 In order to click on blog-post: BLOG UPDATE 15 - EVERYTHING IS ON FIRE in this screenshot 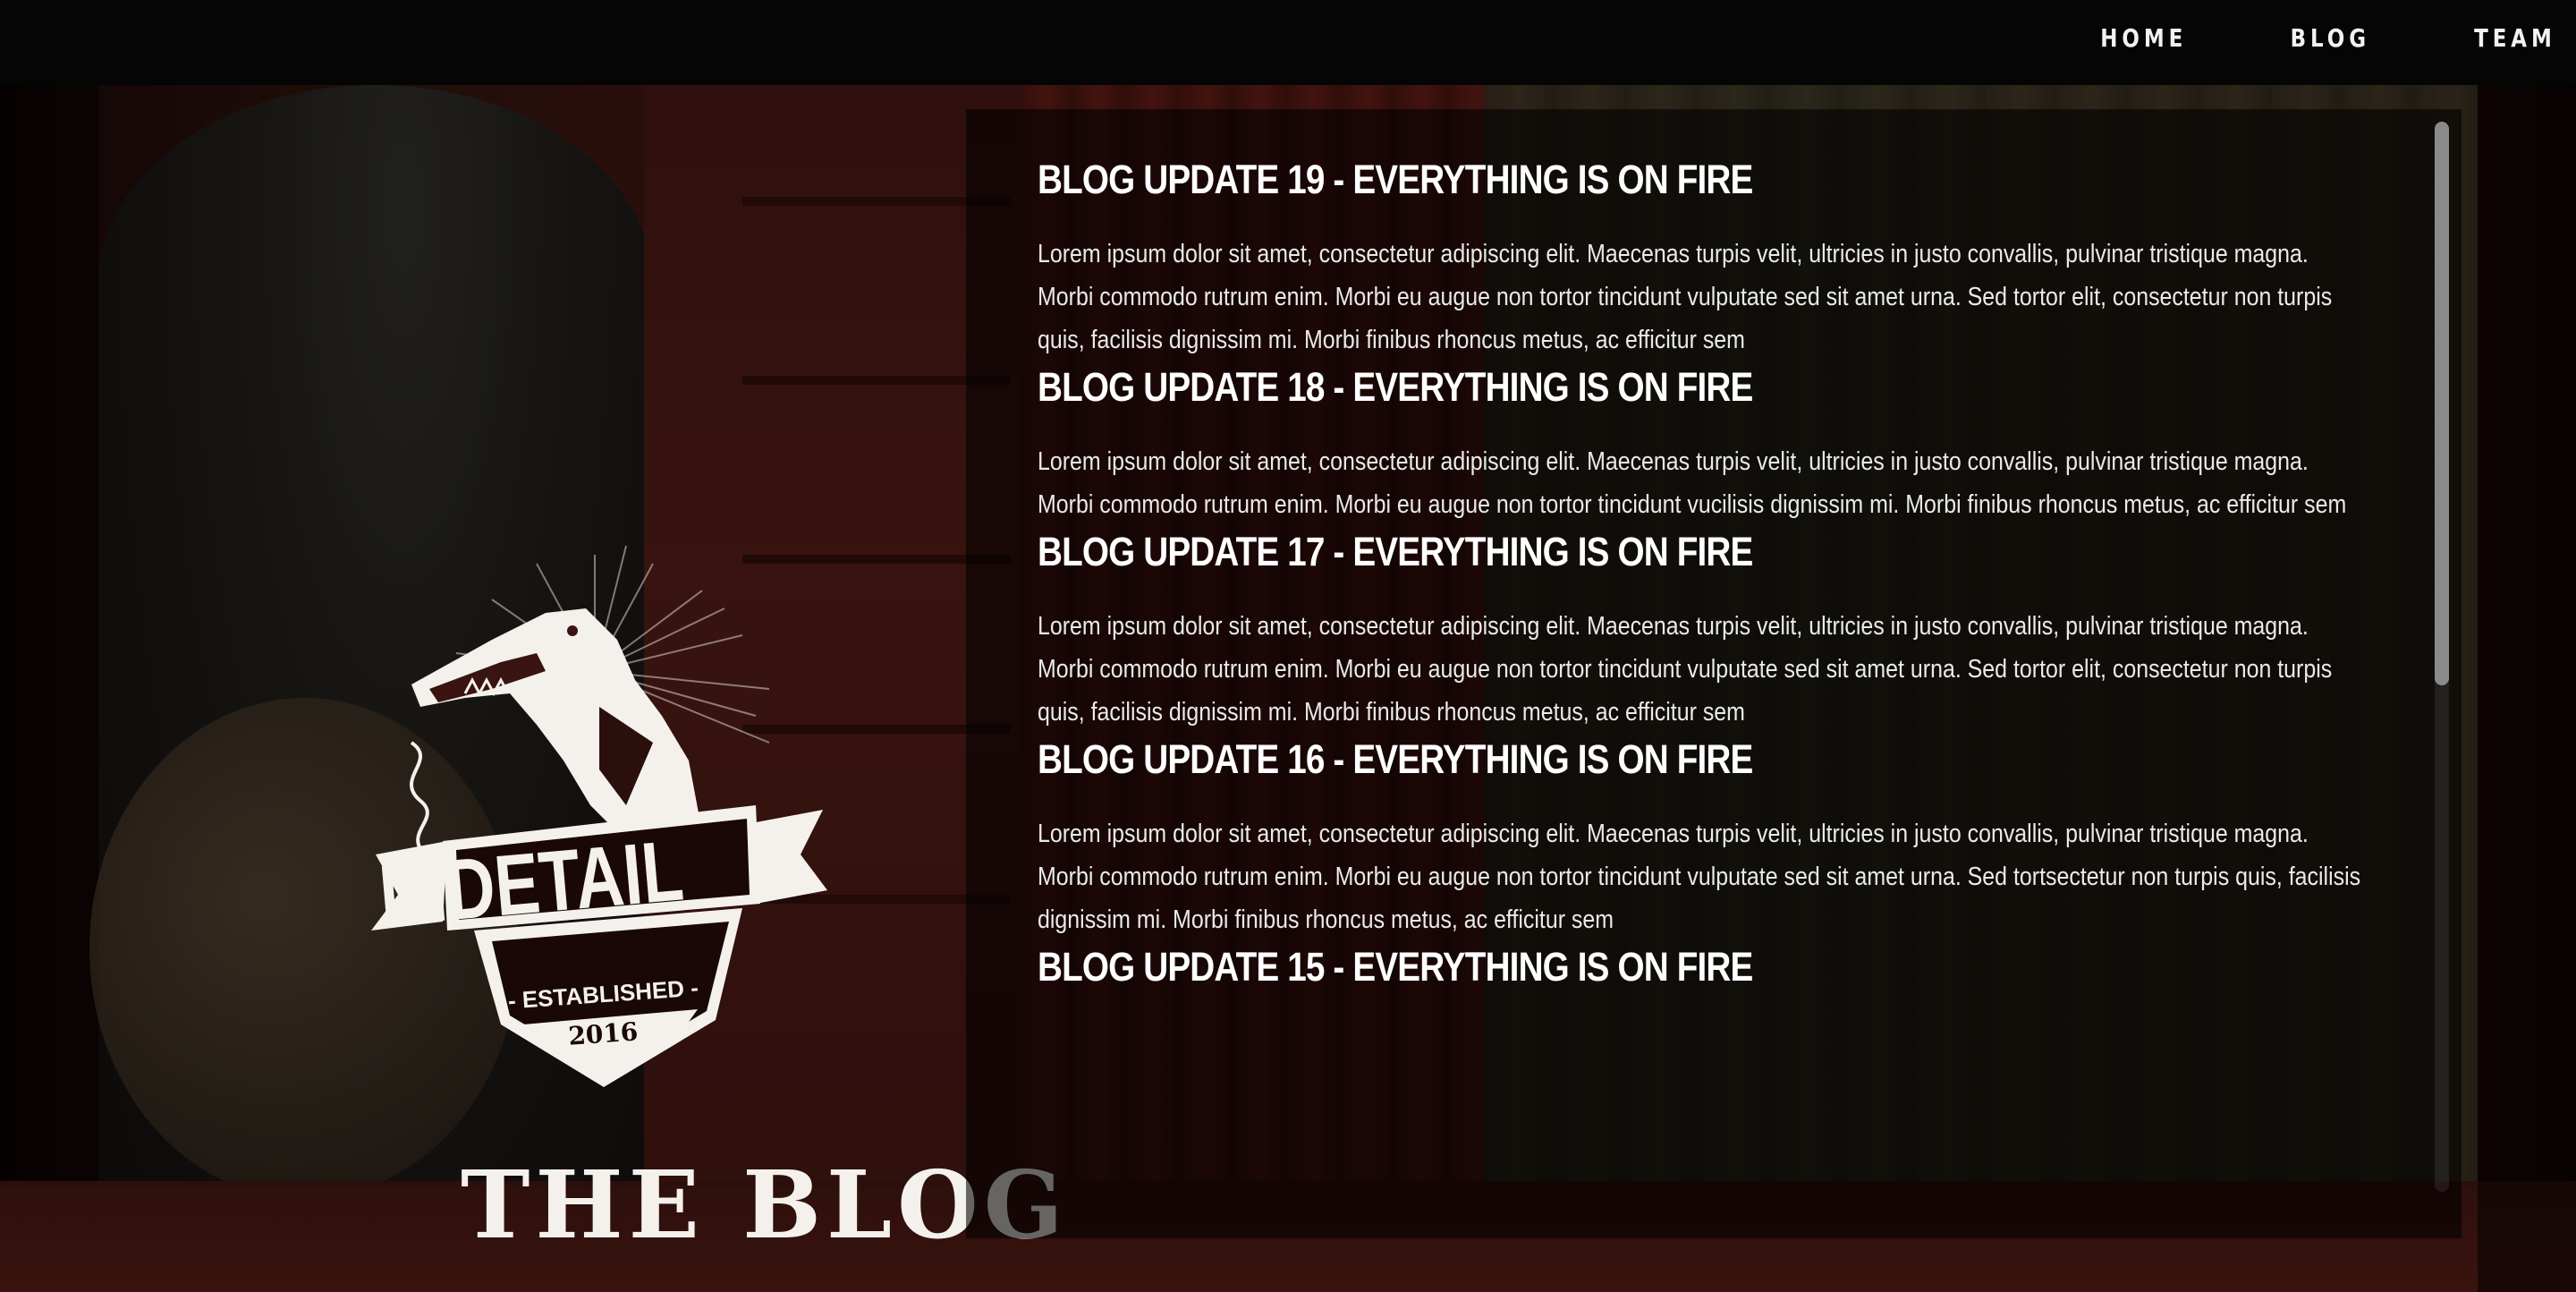, I will do `click(1708, 967)`.